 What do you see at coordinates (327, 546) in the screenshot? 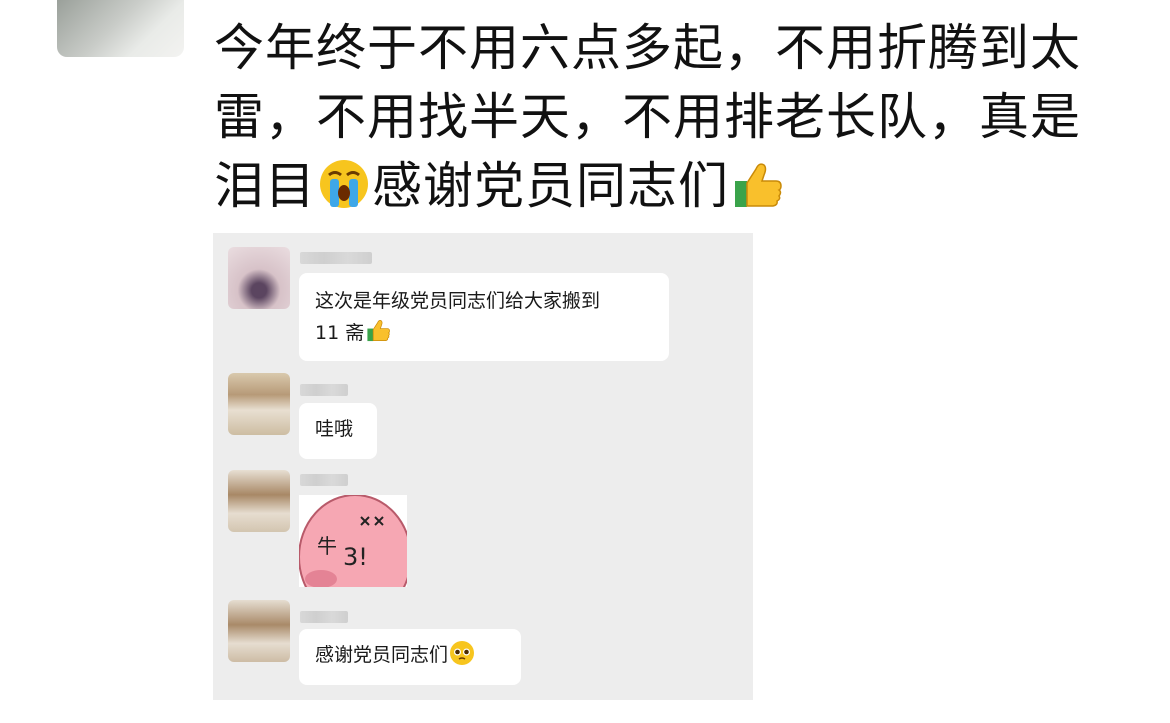
I see `sticker-char: 牛` at bounding box center [327, 546].